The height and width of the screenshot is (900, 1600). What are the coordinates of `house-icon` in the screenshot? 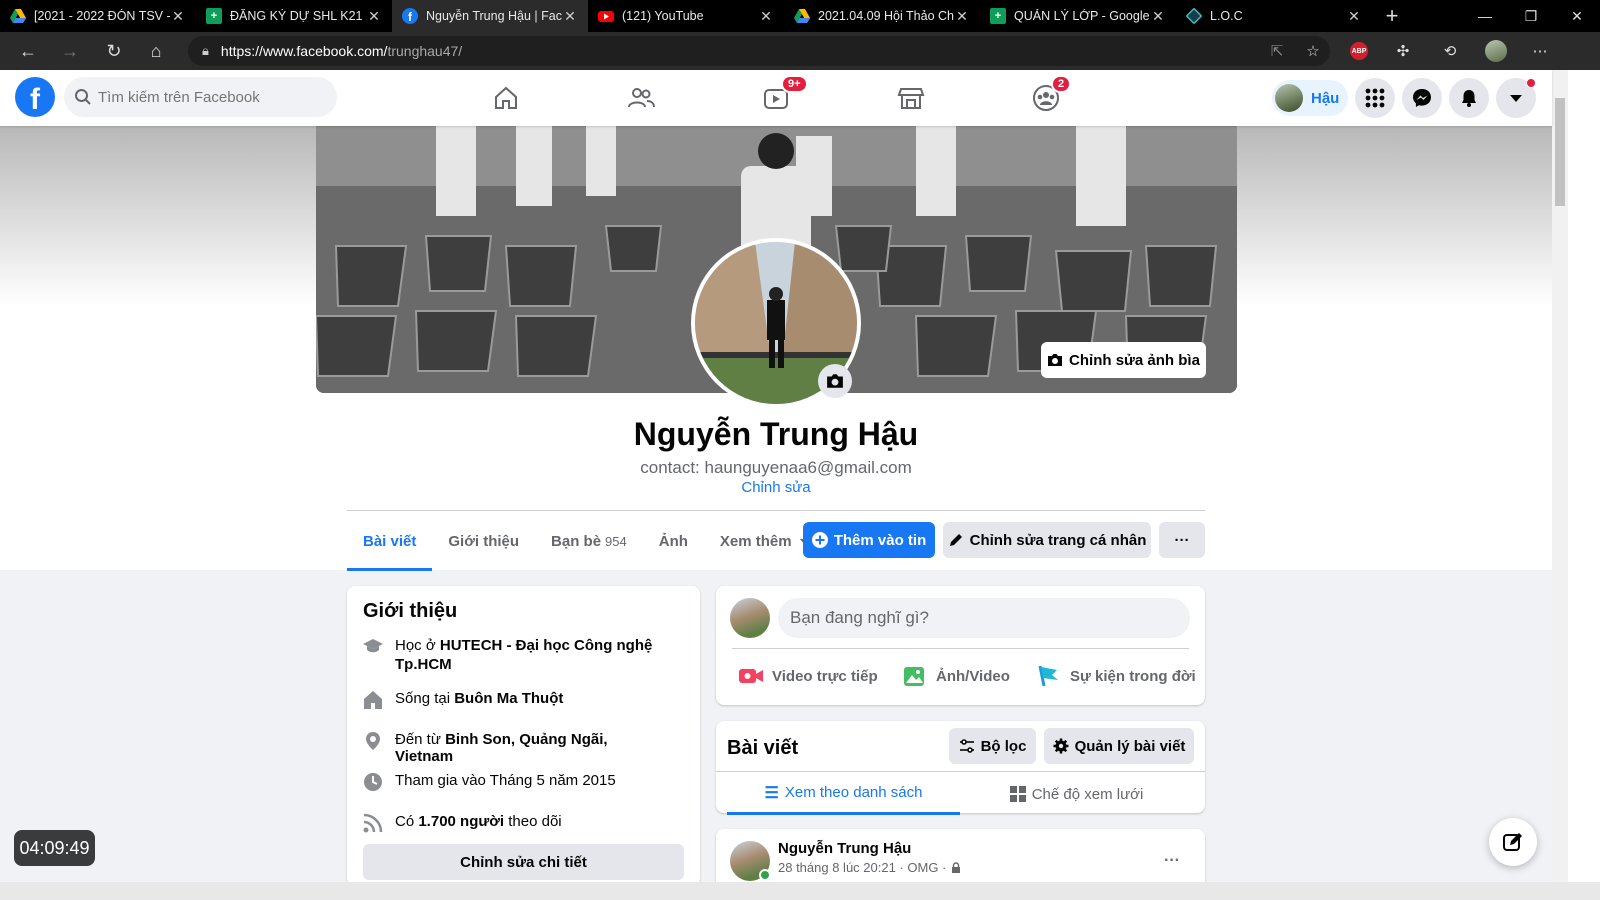 It's located at (373, 700).